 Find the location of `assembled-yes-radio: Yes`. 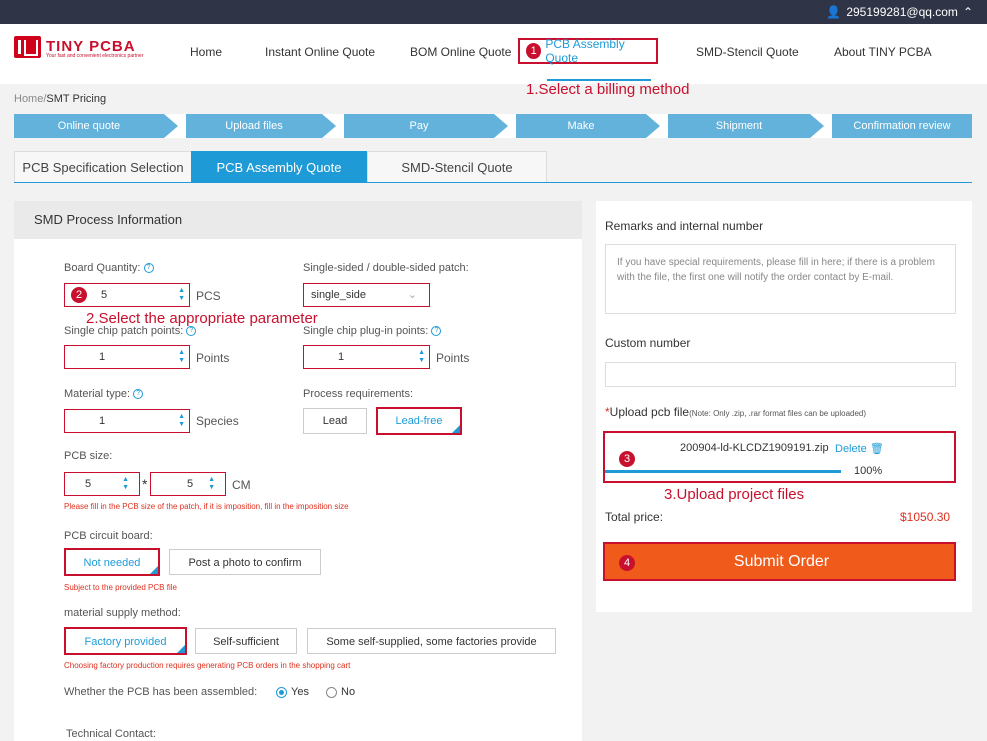

assembled-yes-radio: Yes is located at coordinates (292, 692).